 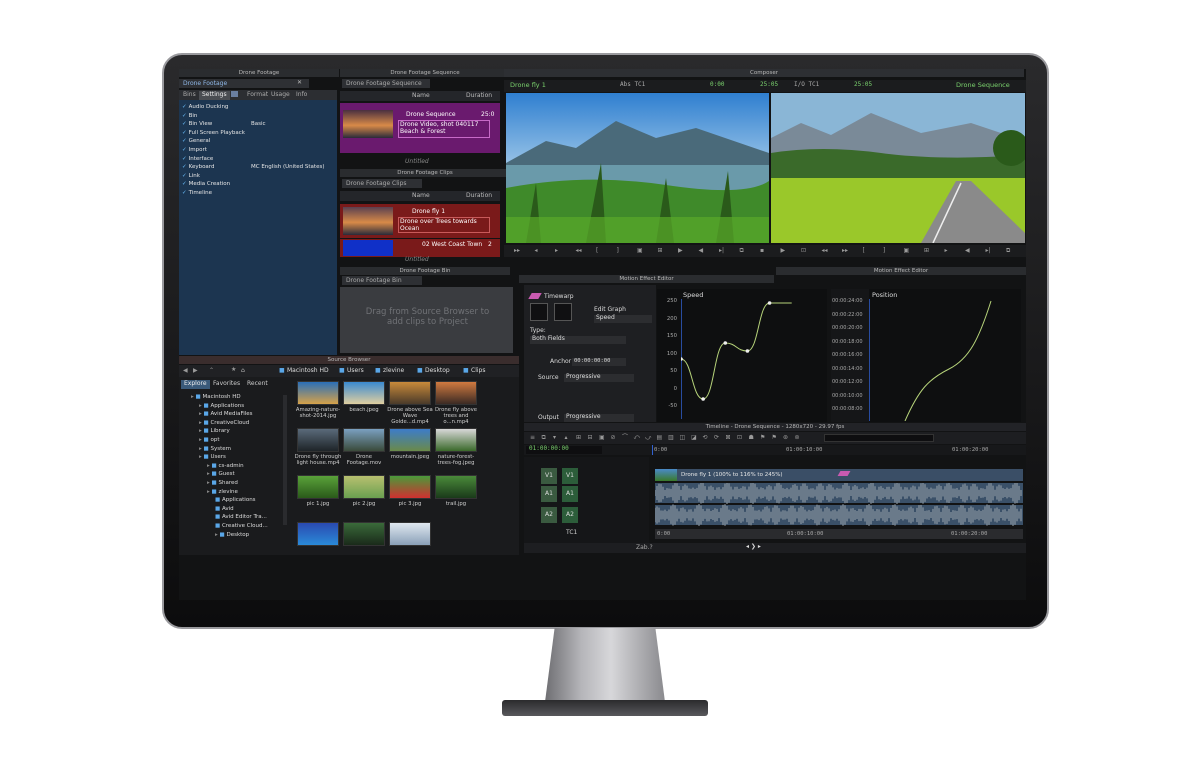 I want to click on tree-scrollbar, so click(x=285, y=460).